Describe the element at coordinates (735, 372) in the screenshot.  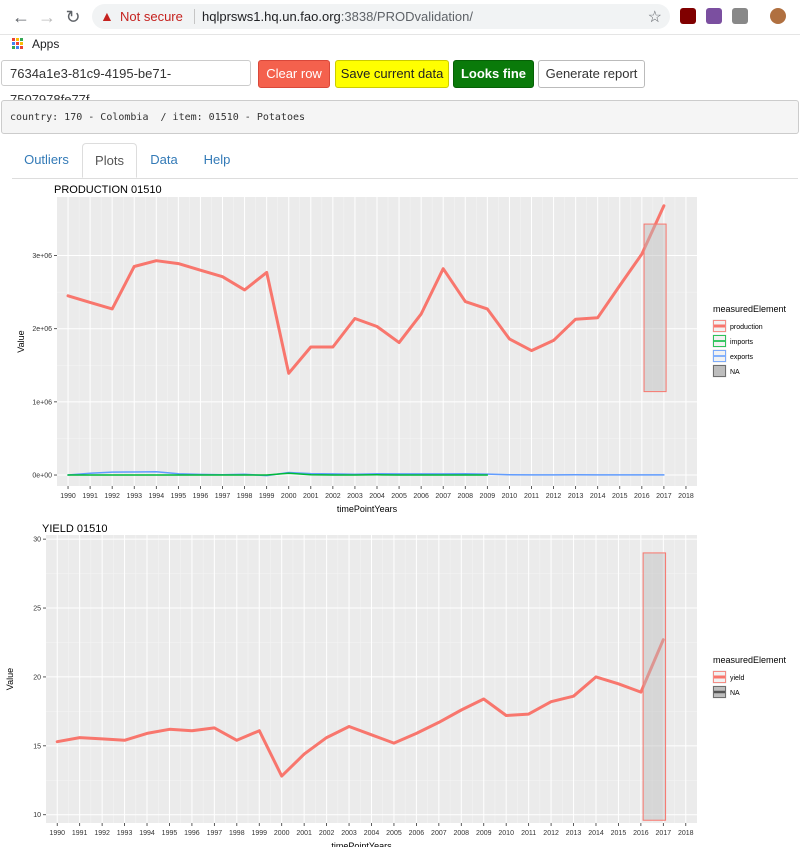
I see `legend-label: NA` at that location.